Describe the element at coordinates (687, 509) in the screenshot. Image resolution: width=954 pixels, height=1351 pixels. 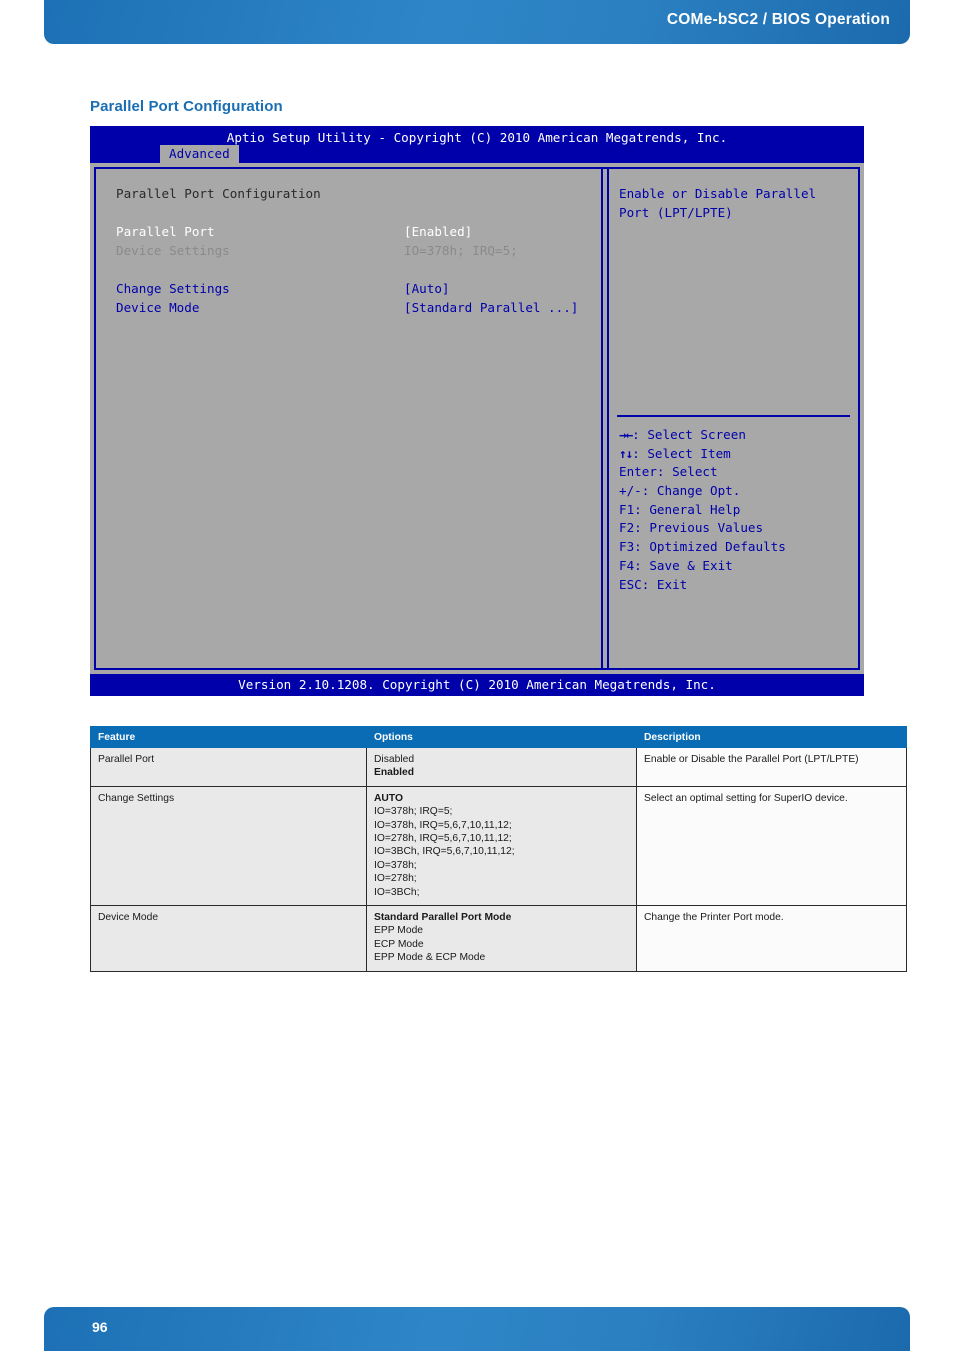
I see `bios-key-f1-label: : General Help` at that location.